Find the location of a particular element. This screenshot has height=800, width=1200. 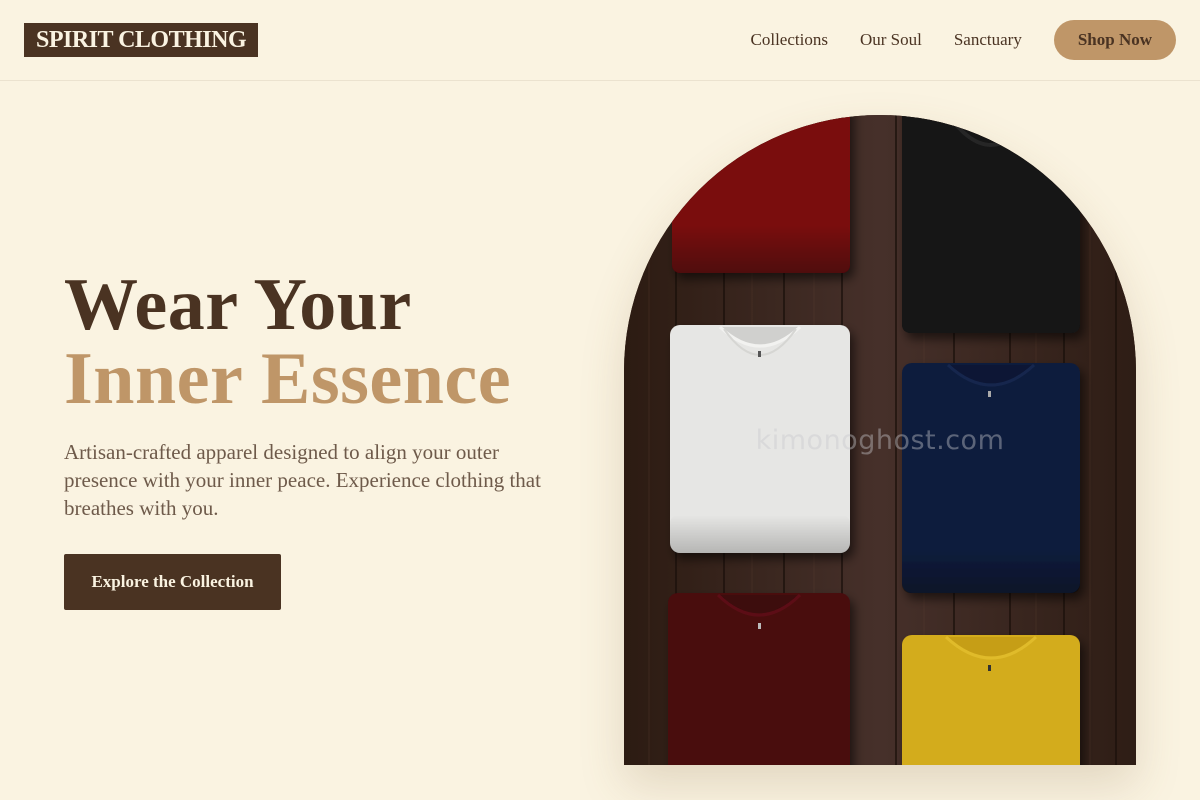

hero-title: Wear Your Inner Essence is located at coordinates (287, 342).